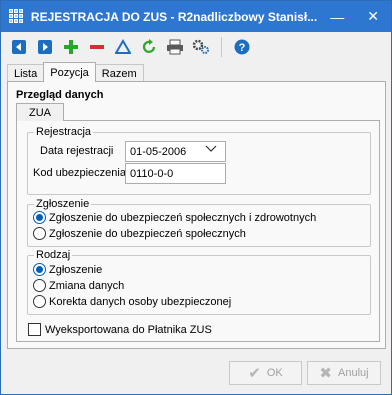  What do you see at coordinates (60, 95) in the screenshot?
I see `panel-title: Przegląd danych` at bounding box center [60, 95].